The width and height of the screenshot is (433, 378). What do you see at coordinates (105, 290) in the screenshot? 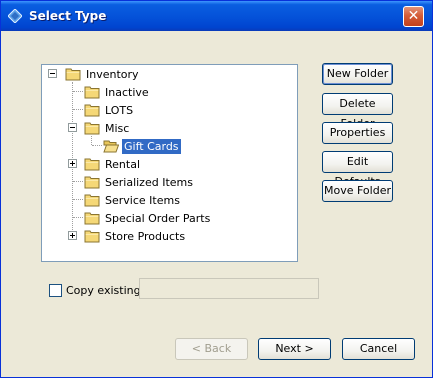
I see `copy-existing-label: Copy existing:` at bounding box center [105, 290].